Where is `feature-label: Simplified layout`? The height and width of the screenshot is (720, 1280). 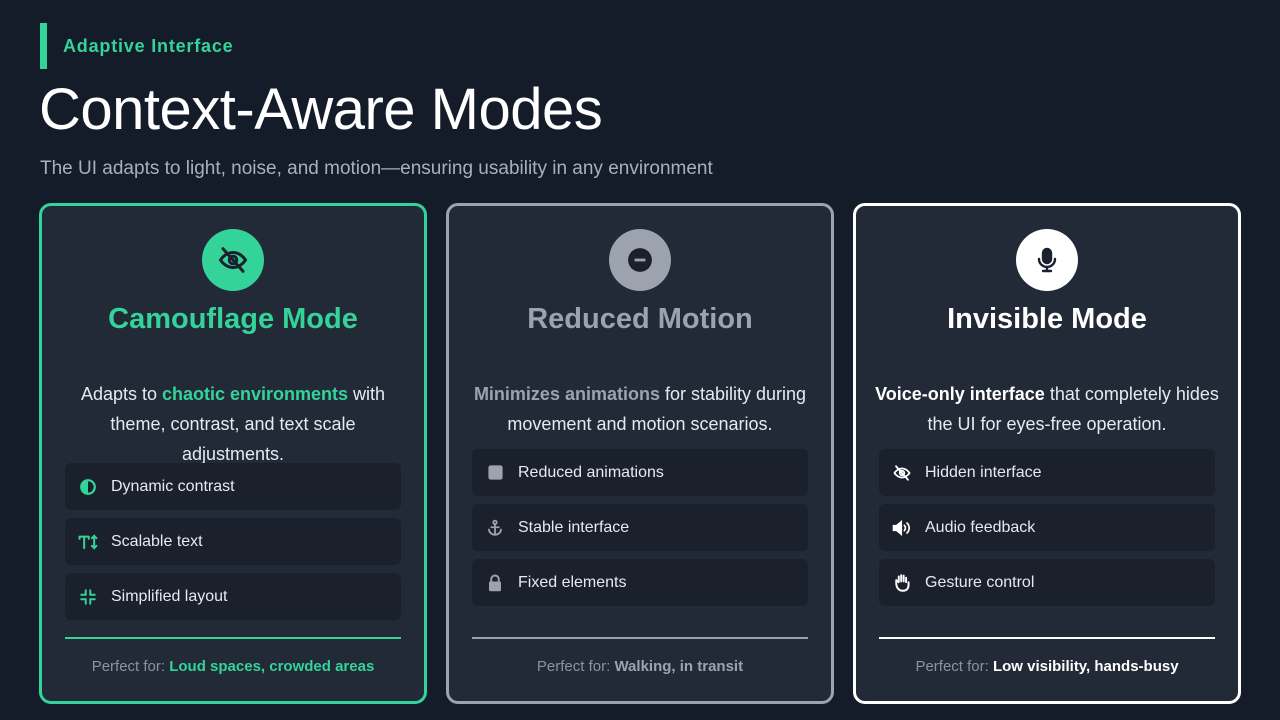
feature-label: Simplified layout is located at coordinates (169, 596).